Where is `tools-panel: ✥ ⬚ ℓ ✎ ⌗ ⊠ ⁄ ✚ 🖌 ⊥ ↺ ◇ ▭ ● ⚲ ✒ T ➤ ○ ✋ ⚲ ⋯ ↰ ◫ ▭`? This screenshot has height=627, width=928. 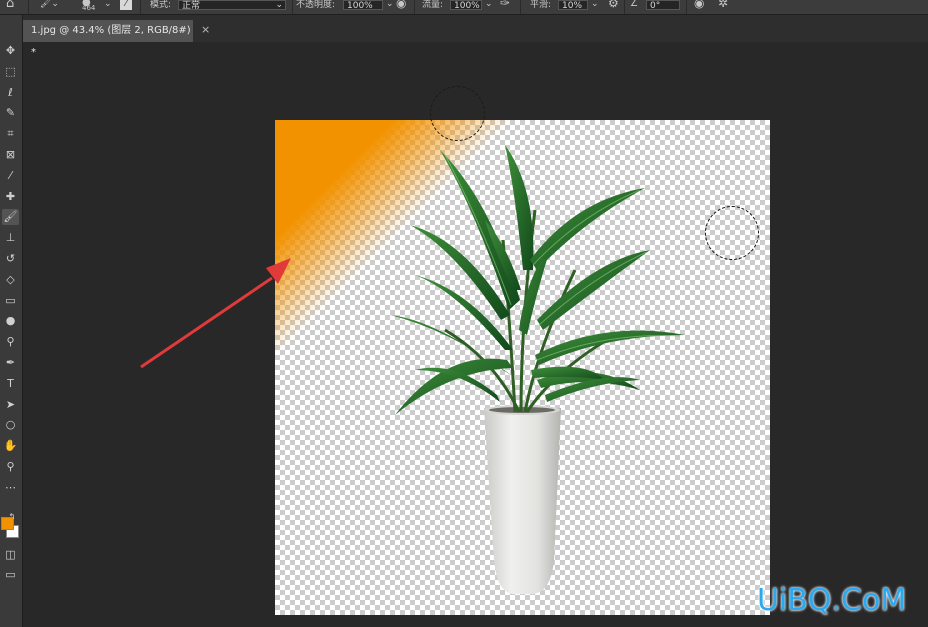
tools-panel: ✥ ⬚ ℓ ✎ ⌗ ⊠ ⁄ ✚ 🖌 ⊥ ↺ ◇ ▭ ● ⚲ ✒ T ➤ ○ ✋ ⚲ ⋯ ↰ ◫ ▭ is located at coordinates (11, 321).